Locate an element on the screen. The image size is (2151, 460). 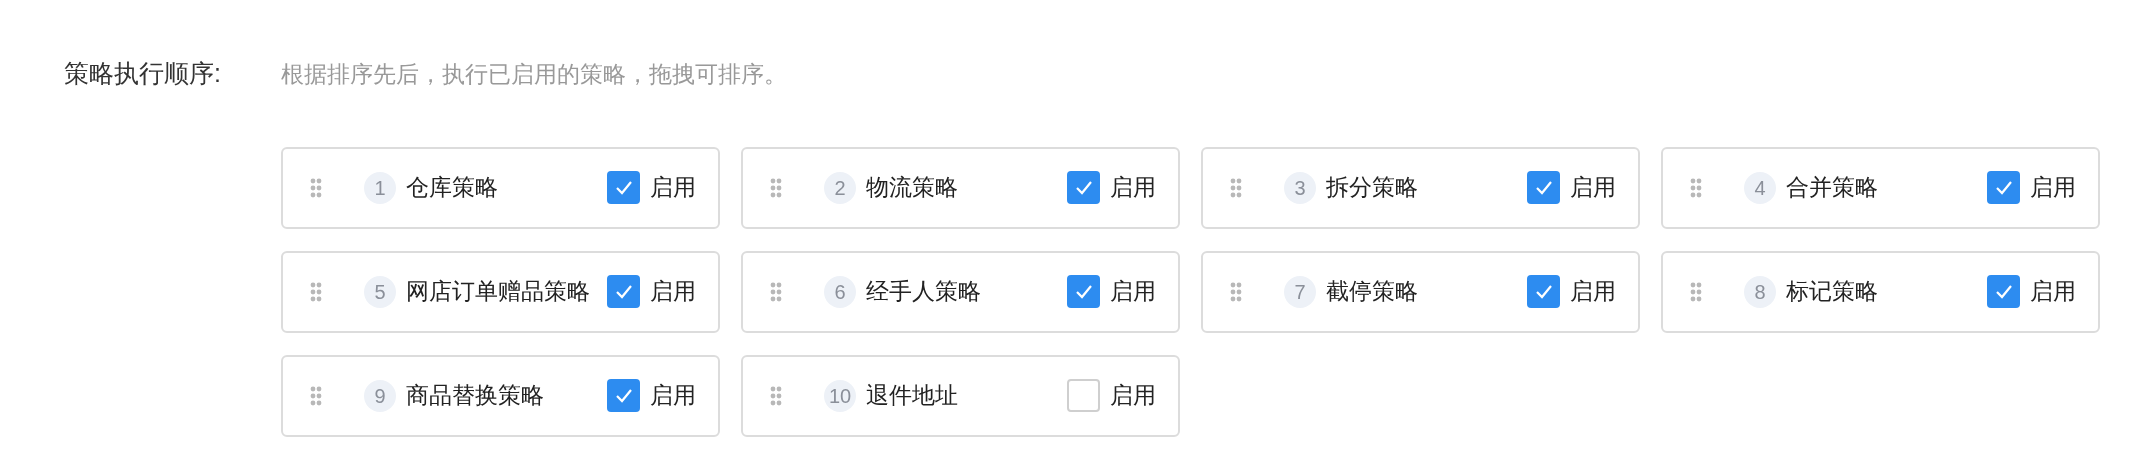
order-number: 8 is located at coordinates (1760, 291).